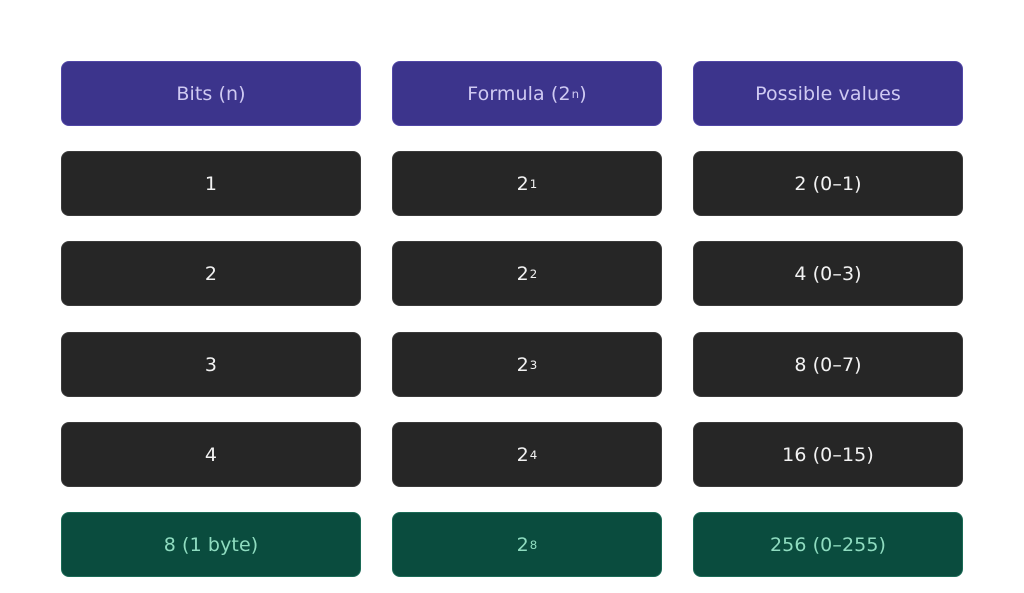 This screenshot has height=593, width=1024. I want to click on header-formula-label: Formula (2, so click(519, 93).